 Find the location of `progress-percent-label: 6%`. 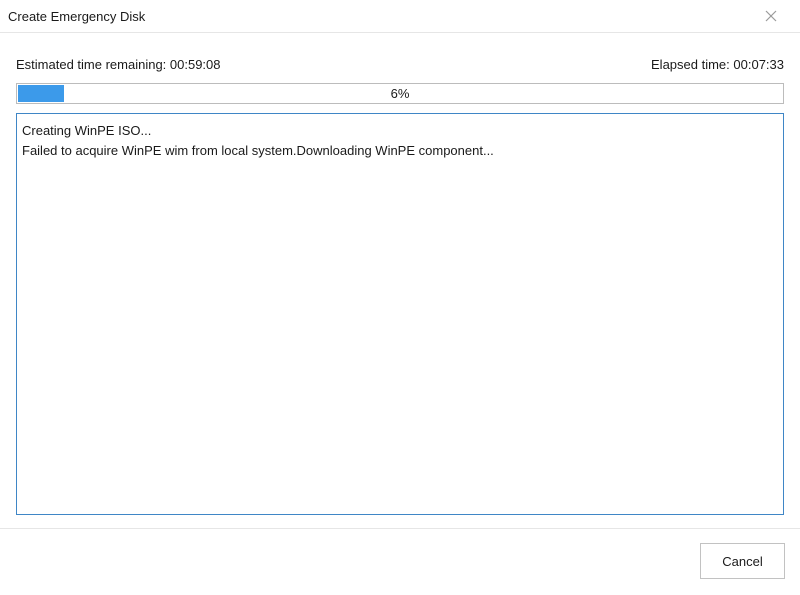

progress-percent-label: 6% is located at coordinates (400, 93).